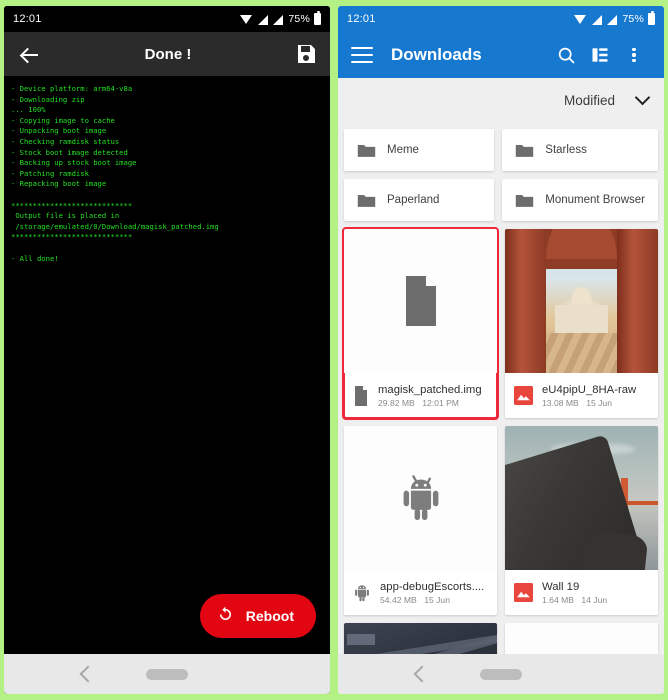 This screenshot has width=668, height=700. Describe the element at coordinates (65, 216) in the screenshot. I see `console-line: Output file is placed in` at that location.